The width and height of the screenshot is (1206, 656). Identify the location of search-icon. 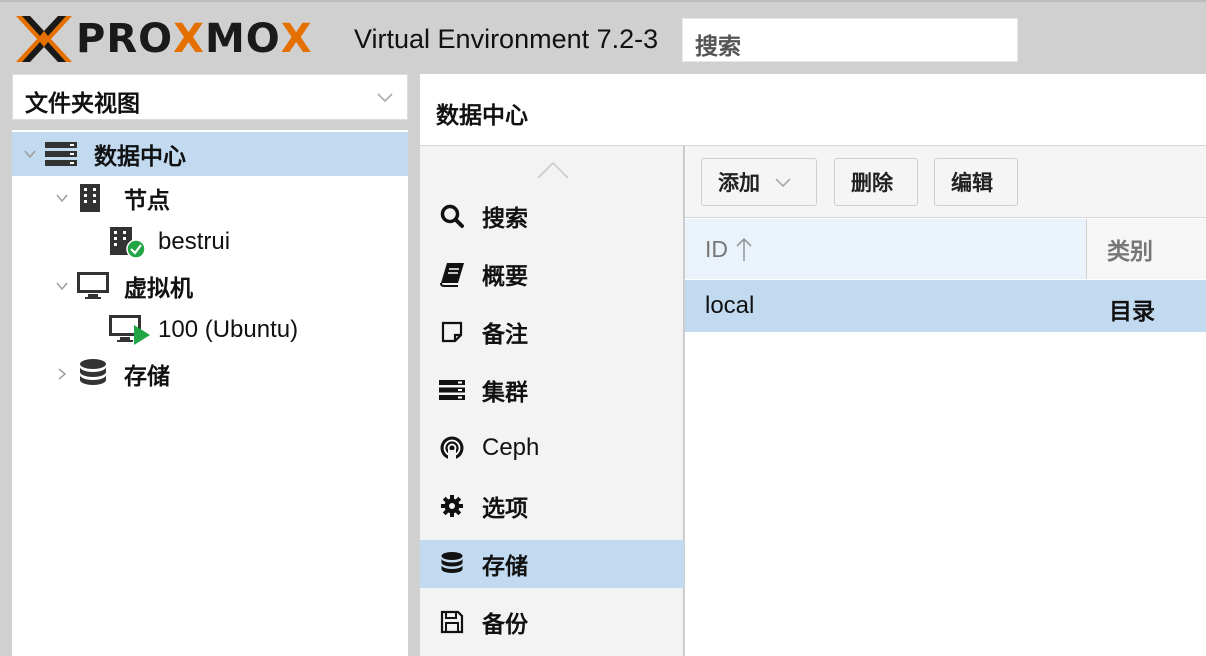
(452, 216).